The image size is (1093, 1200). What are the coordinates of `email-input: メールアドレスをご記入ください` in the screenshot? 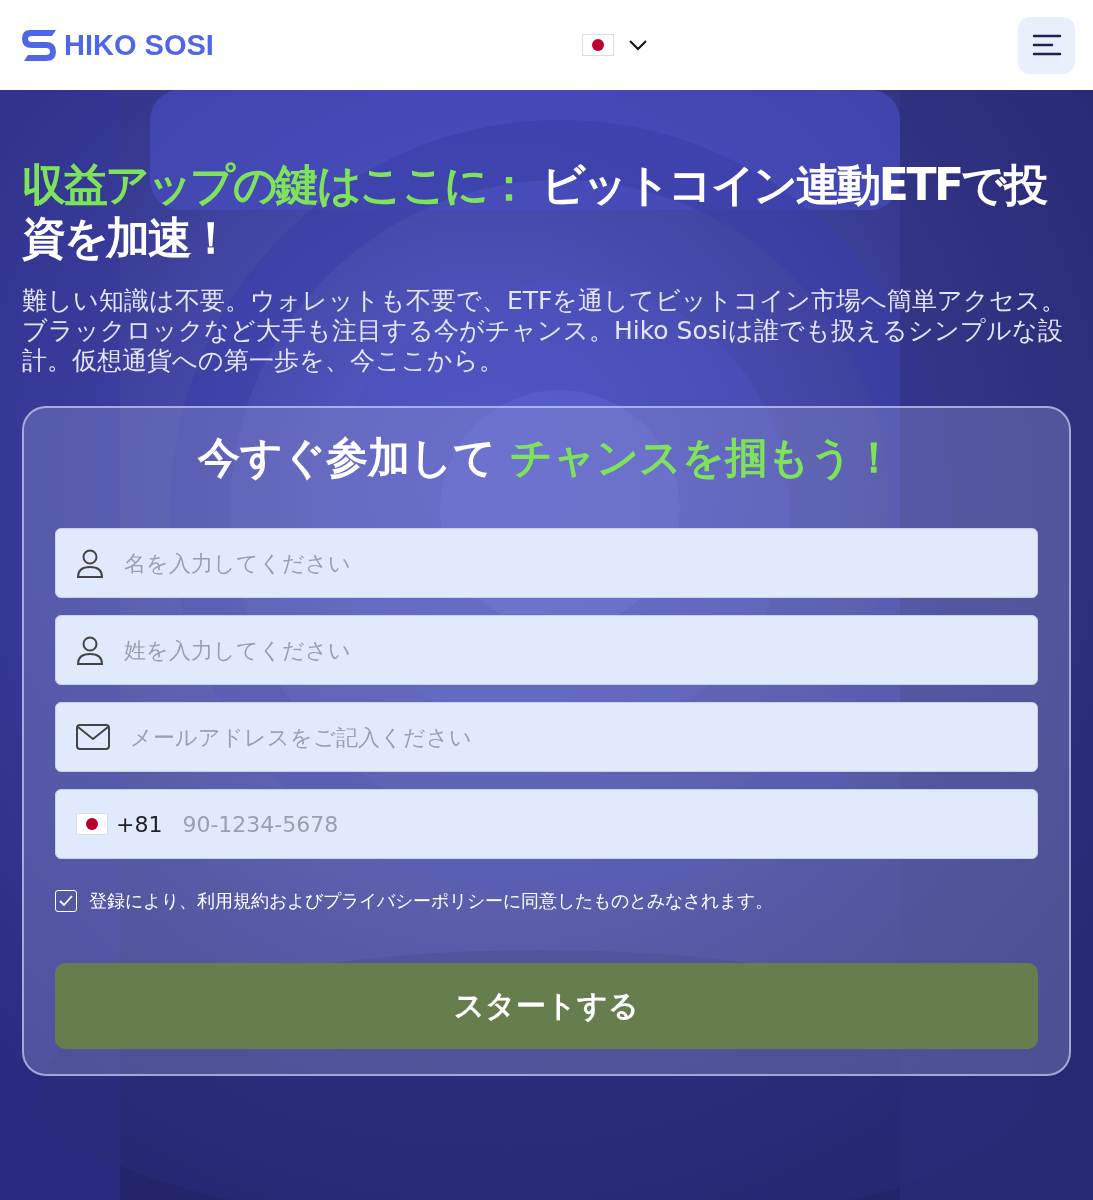 It's located at (572, 737).